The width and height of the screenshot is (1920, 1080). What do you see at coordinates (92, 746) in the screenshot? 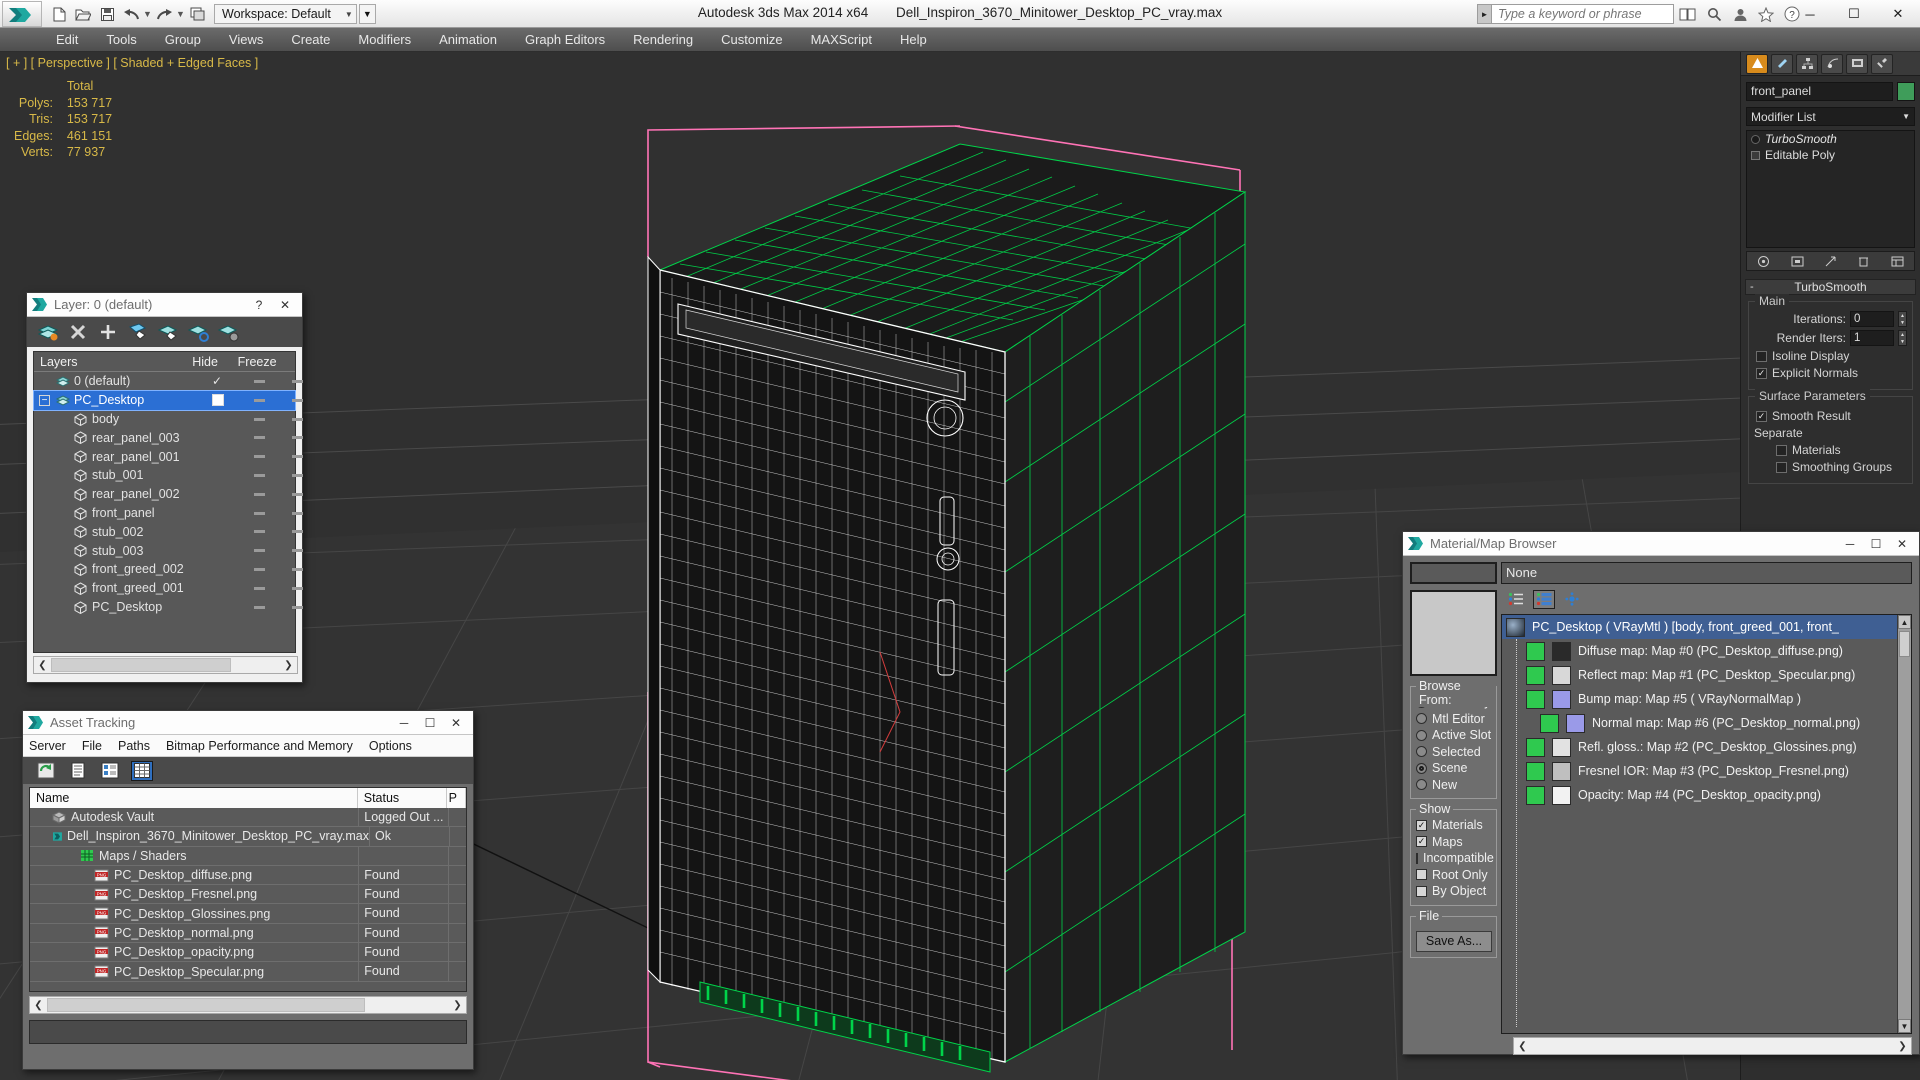
I see `asset-menu-file: File` at bounding box center [92, 746].